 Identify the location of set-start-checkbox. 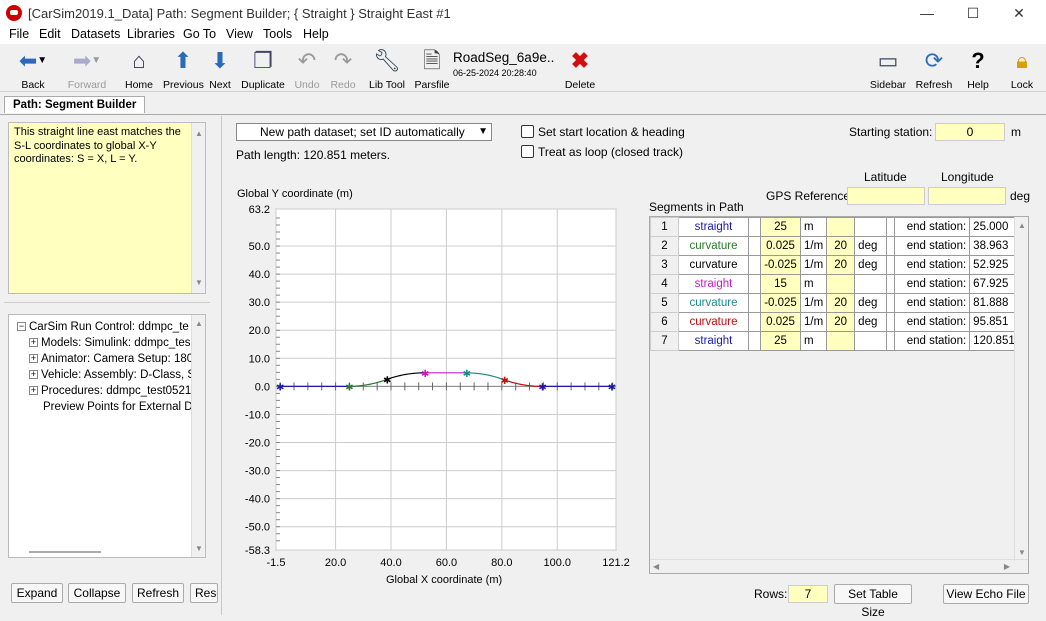
(527, 131).